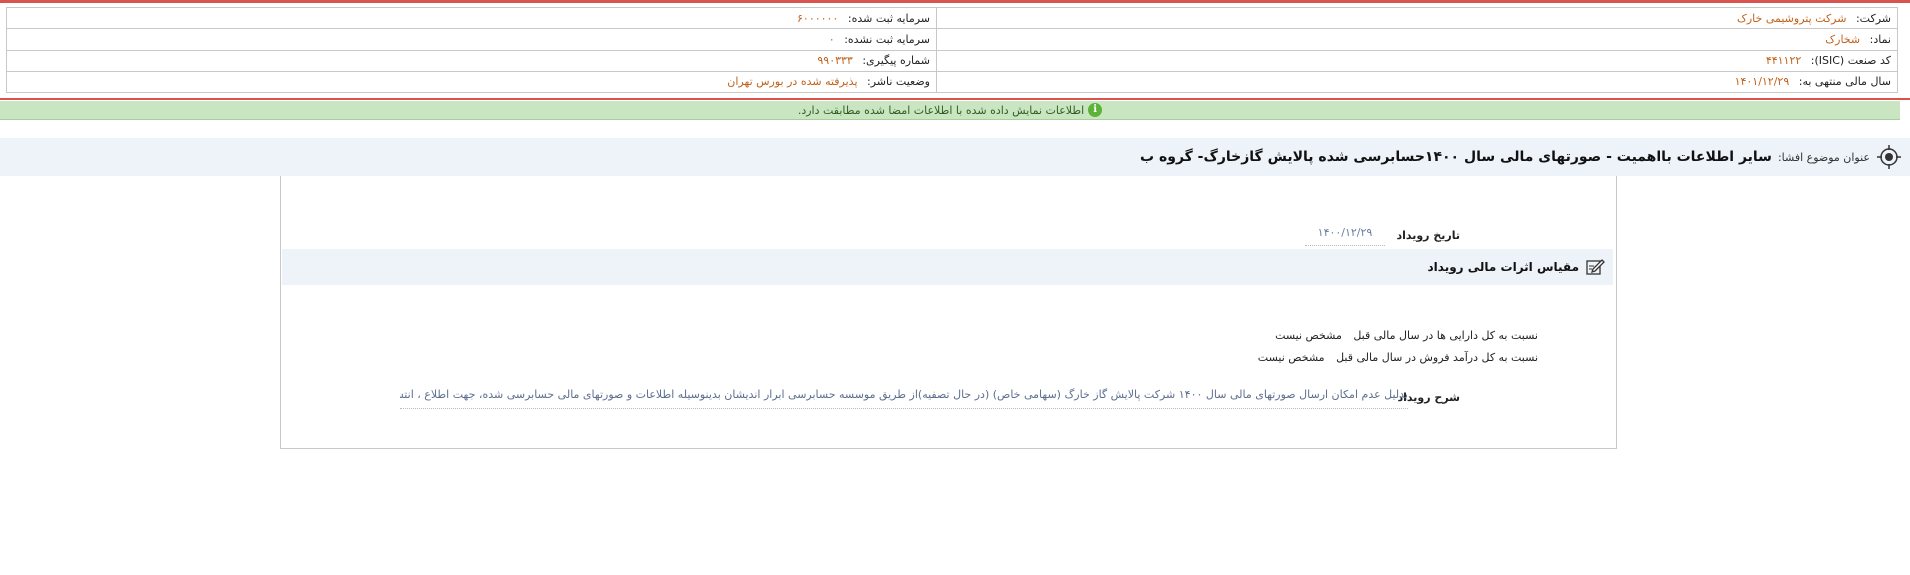 The image size is (1910, 575). What do you see at coordinates (1889, 157) in the screenshot?
I see `target-icon` at bounding box center [1889, 157].